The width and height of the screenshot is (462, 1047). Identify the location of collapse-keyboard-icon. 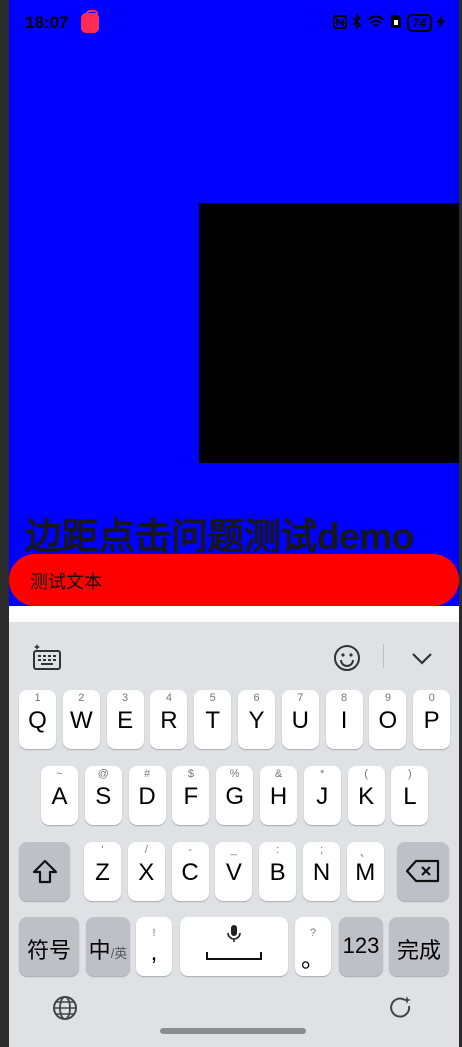
(422, 658).